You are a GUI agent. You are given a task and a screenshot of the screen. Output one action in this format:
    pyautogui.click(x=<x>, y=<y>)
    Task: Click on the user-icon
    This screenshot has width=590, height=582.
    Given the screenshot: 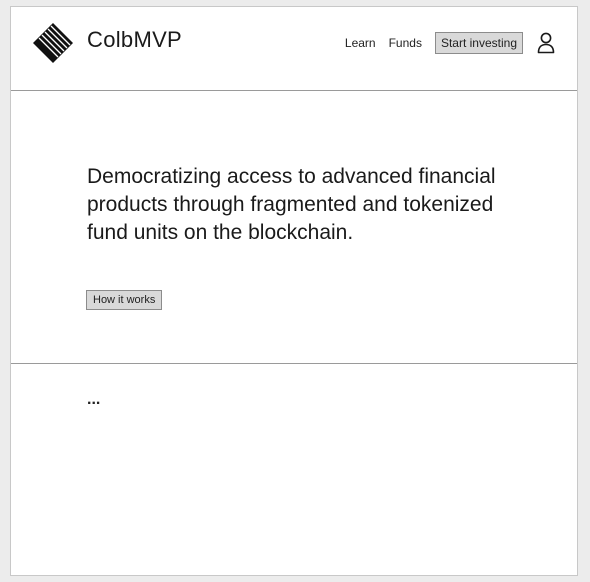 What is the action you would take?
    pyautogui.click(x=546, y=43)
    